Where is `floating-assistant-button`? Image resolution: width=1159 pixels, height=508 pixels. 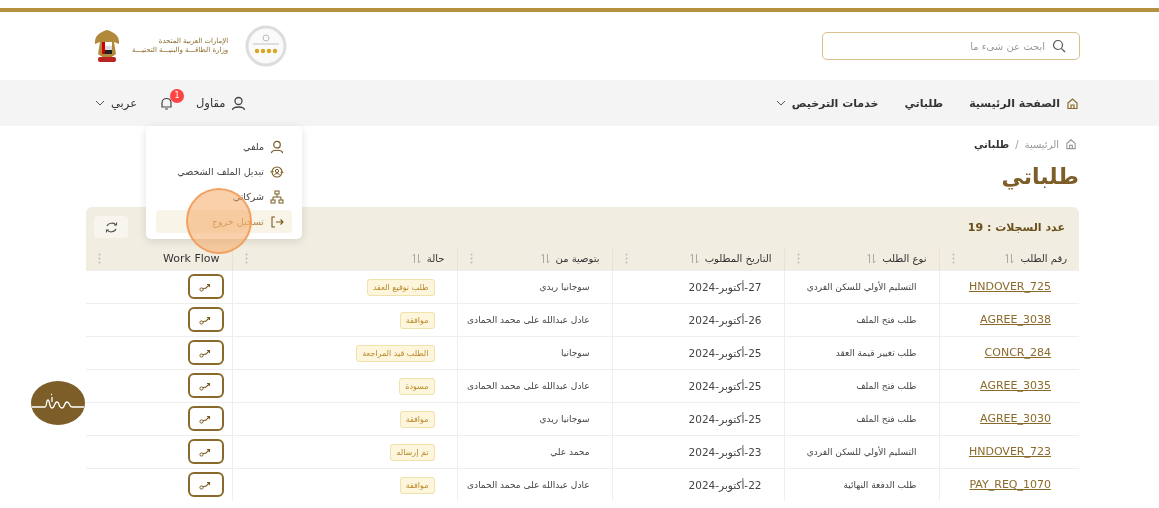
floating-assistant-button is located at coordinates (58, 403).